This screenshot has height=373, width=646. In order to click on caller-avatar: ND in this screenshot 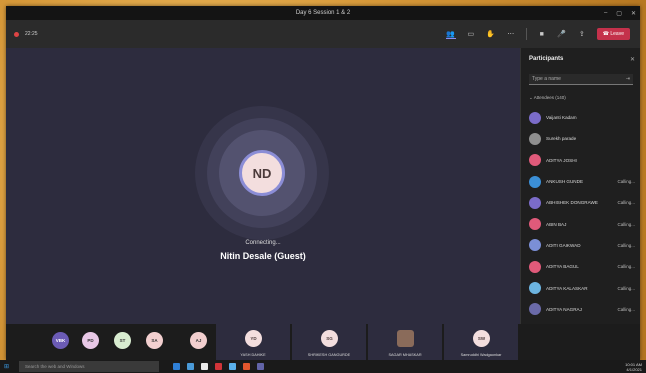, I will do `click(262, 173)`.